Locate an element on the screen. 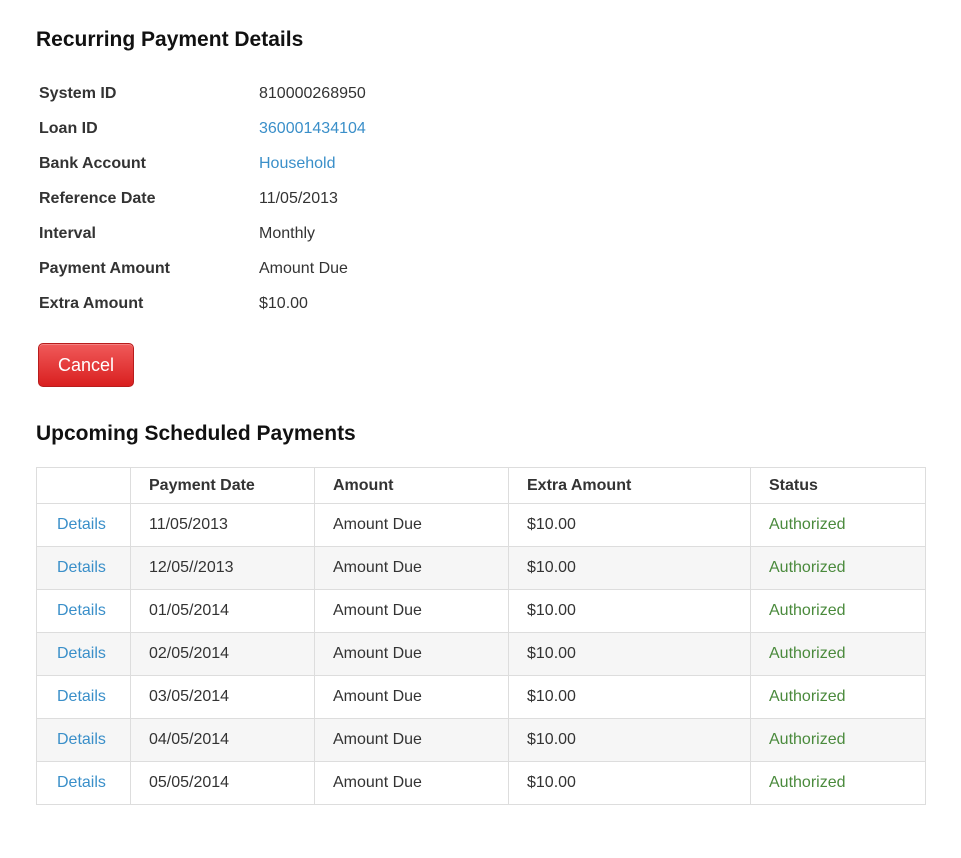 The image size is (961, 858). payment-date-cell: 01/05/2014 is located at coordinates (222, 611).